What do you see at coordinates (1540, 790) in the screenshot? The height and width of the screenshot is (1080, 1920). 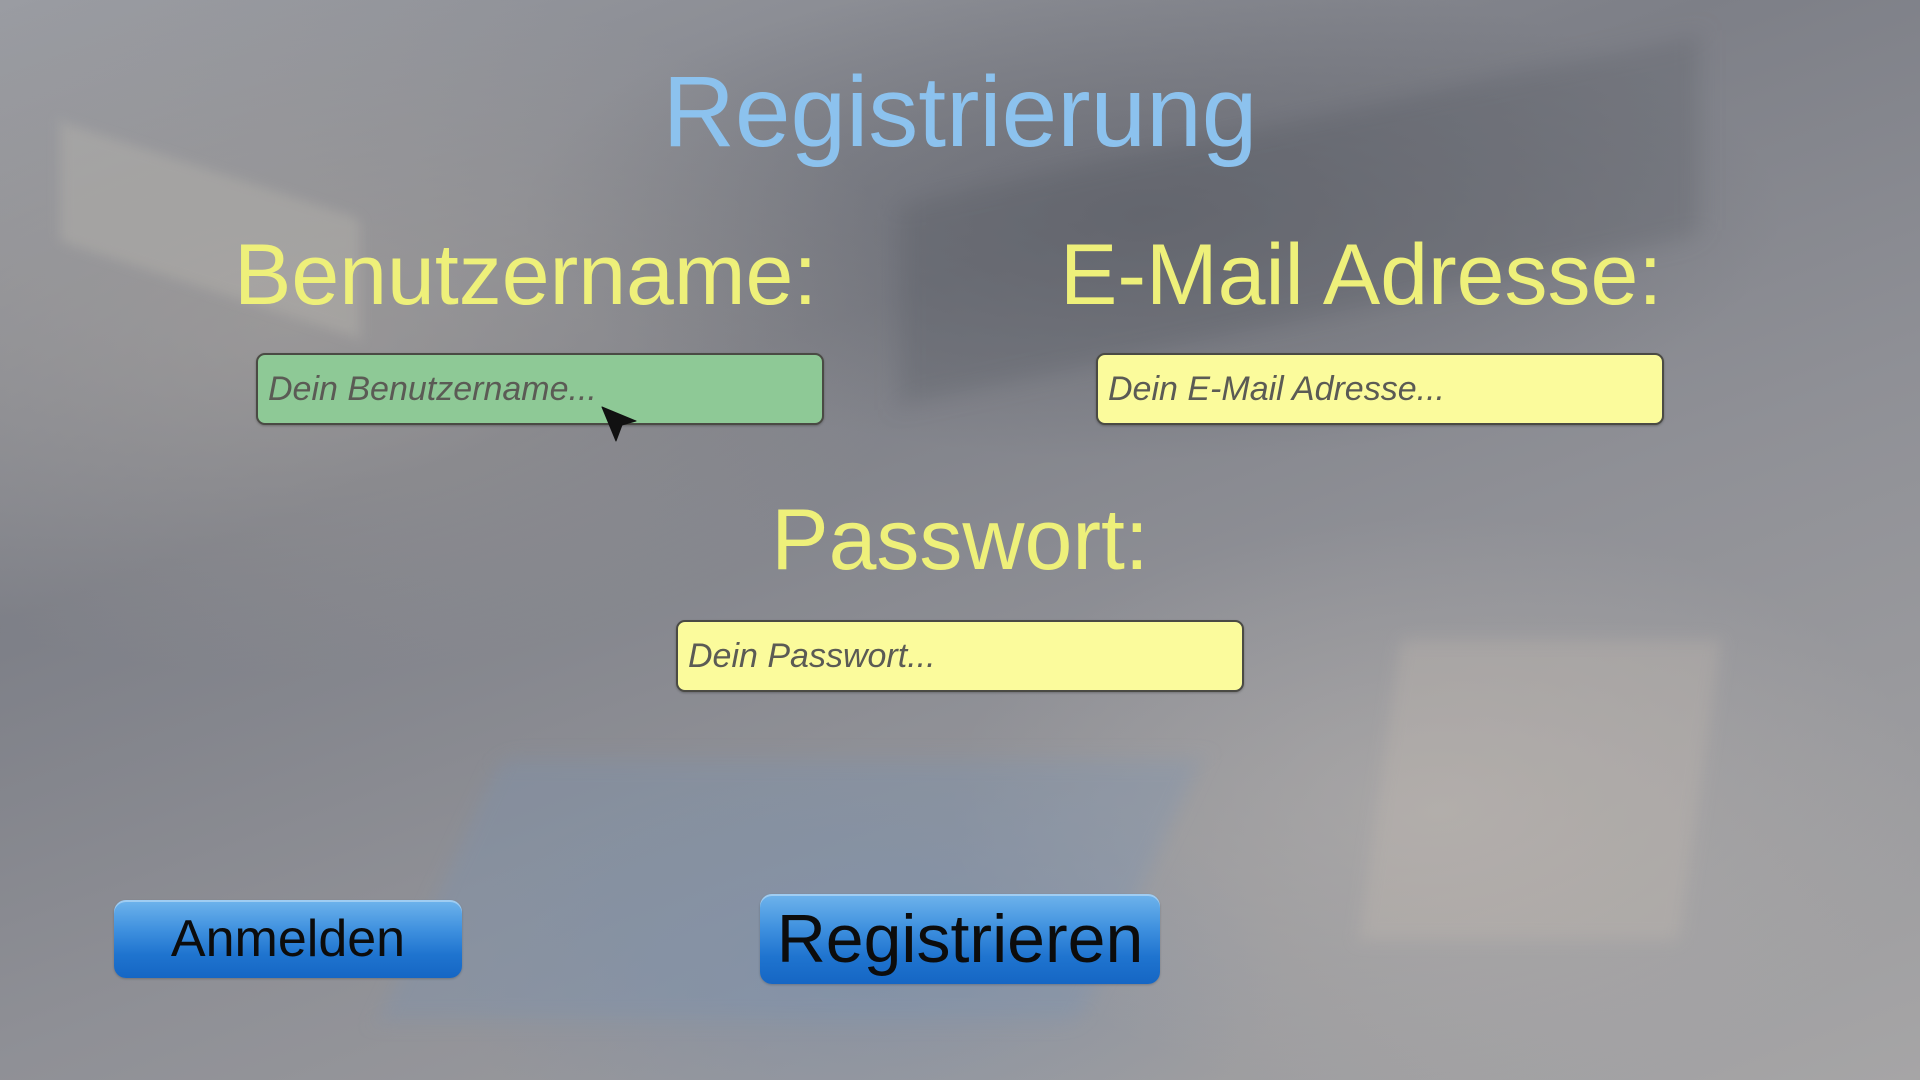 I see `background-shape` at bounding box center [1540, 790].